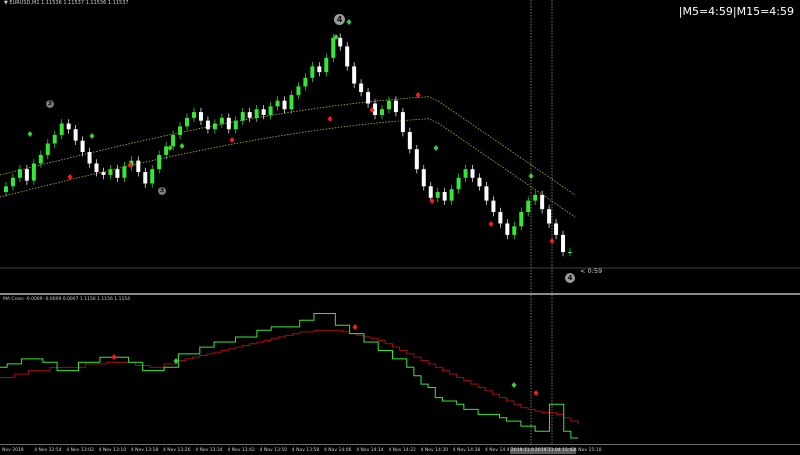  What do you see at coordinates (400, 444) in the screenshot?
I see `time-axis-separator` at bounding box center [400, 444].